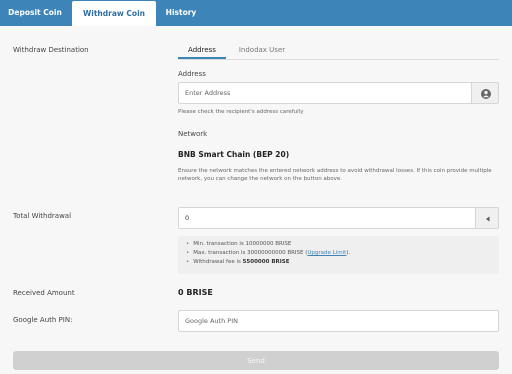 The width and height of the screenshot is (512, 374). I want to click on tab-deposit-coin: Deposit Coin, so click(35, 13).